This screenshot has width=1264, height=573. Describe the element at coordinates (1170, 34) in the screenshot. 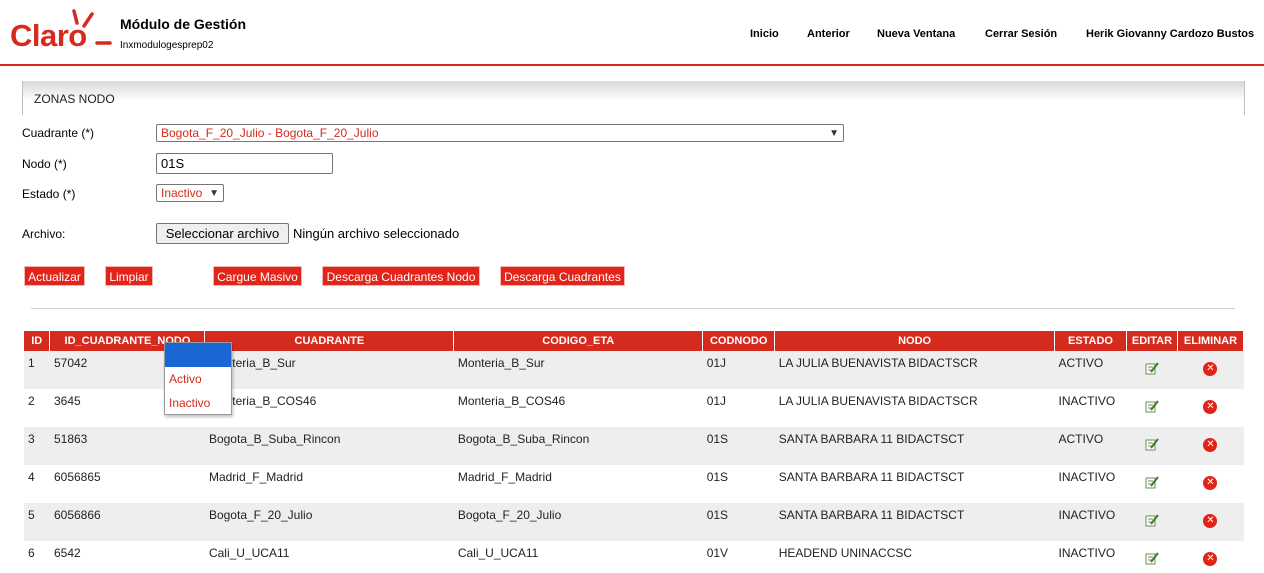

I see `nav-user-name: Herik Giovanny Cardozo Bustos` at that location.